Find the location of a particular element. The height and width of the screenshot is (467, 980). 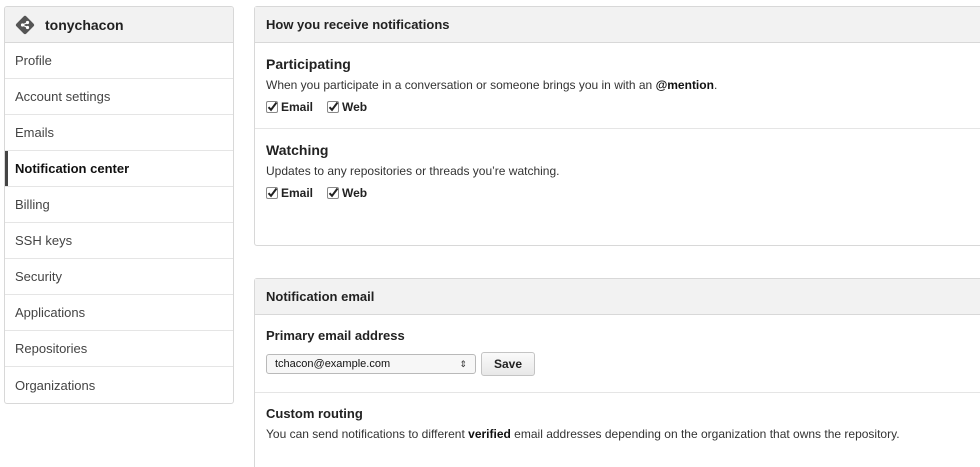

email-select: tchacon@example.com ⇕ is located at coordinates (371, 364).